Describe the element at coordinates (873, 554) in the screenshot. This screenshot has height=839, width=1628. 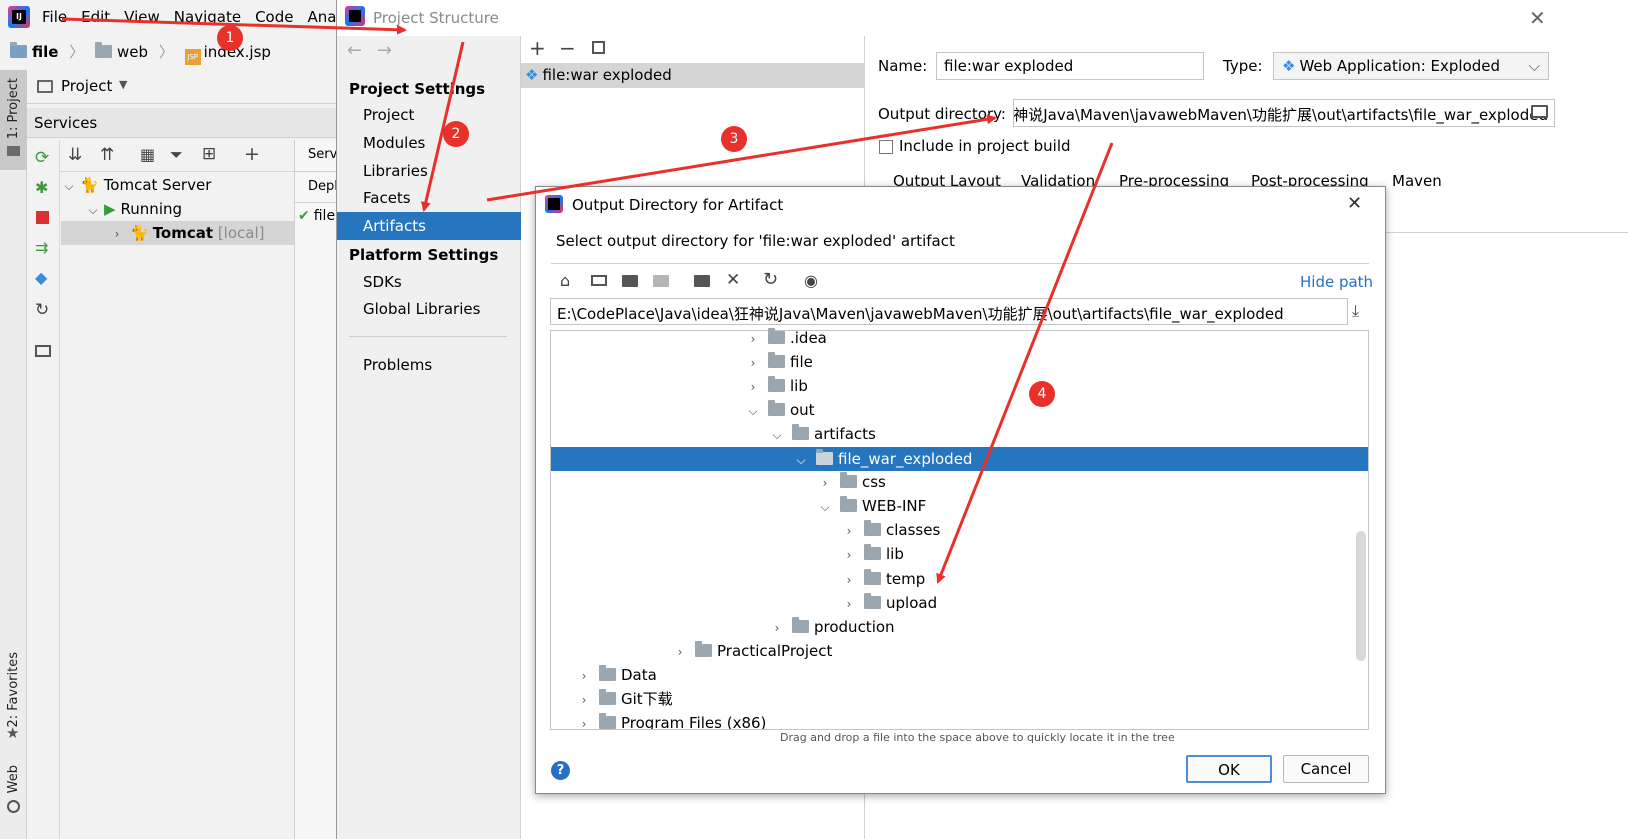
I see `tree-item-lib-inner: › lib` at that location.